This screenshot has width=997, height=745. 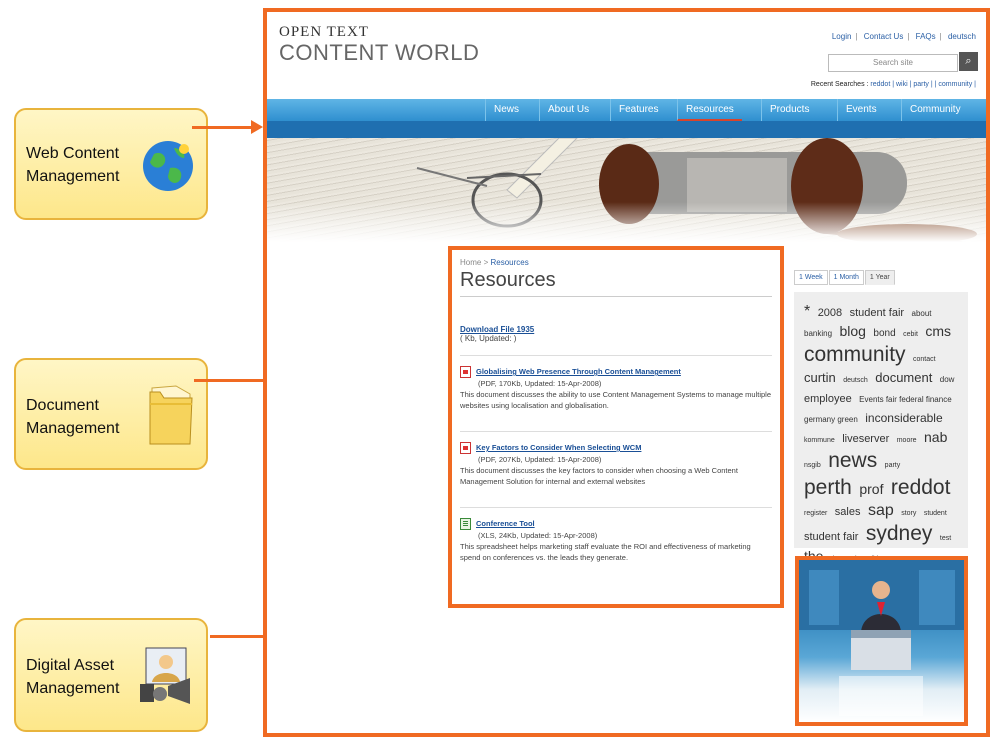 I want to click on tag-link: sap, so click(x=881, y=510).